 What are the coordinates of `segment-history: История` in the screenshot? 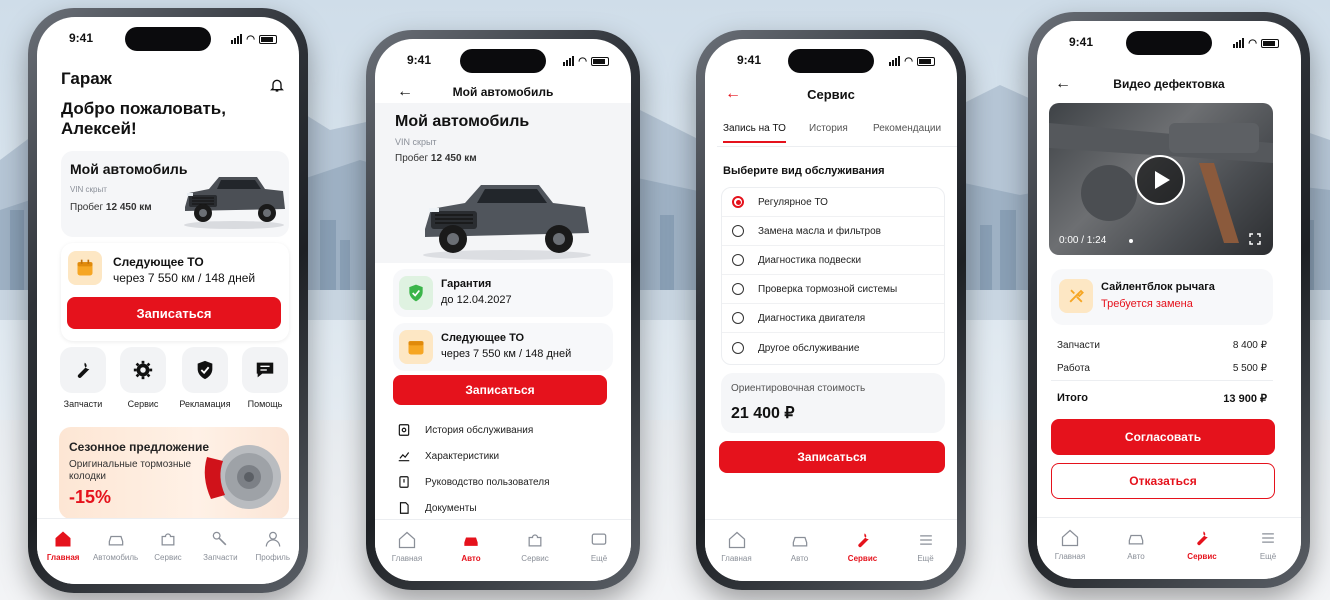 It's located at (828, 128).